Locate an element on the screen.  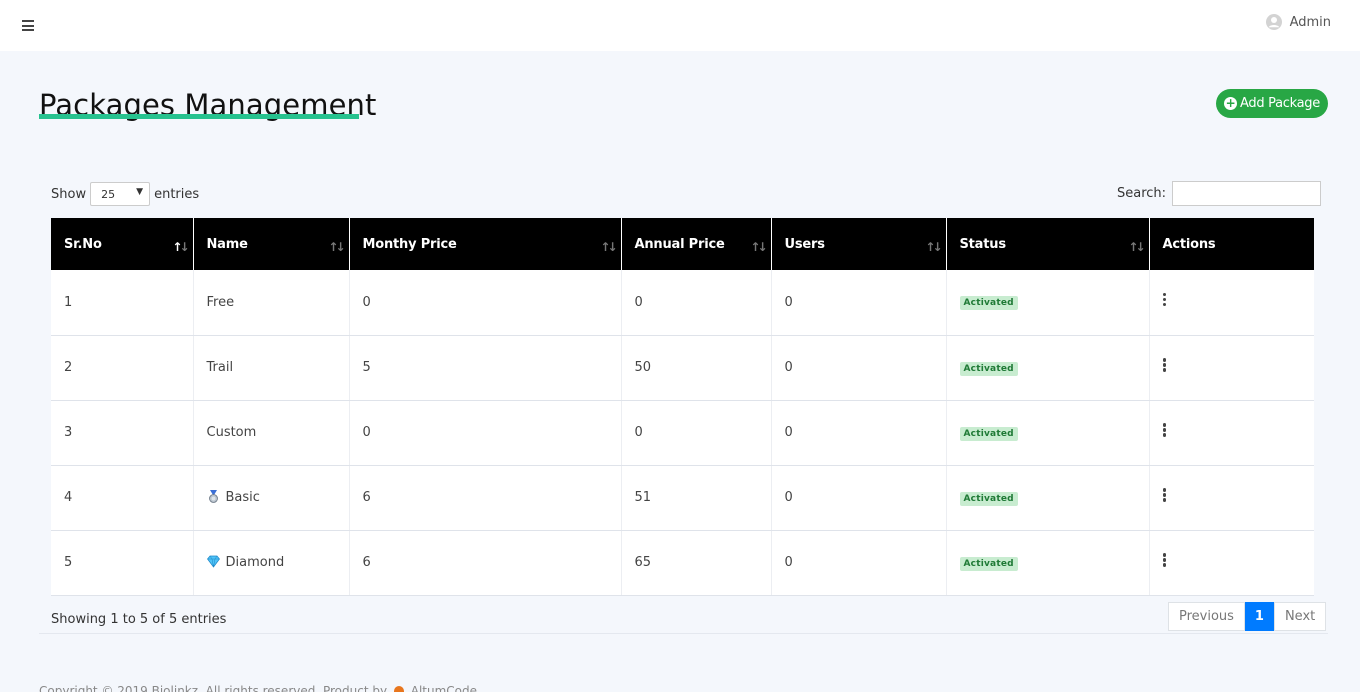
table-row: 5 Diamond 6 65 0 Activated is located at coordinates (682, 563).